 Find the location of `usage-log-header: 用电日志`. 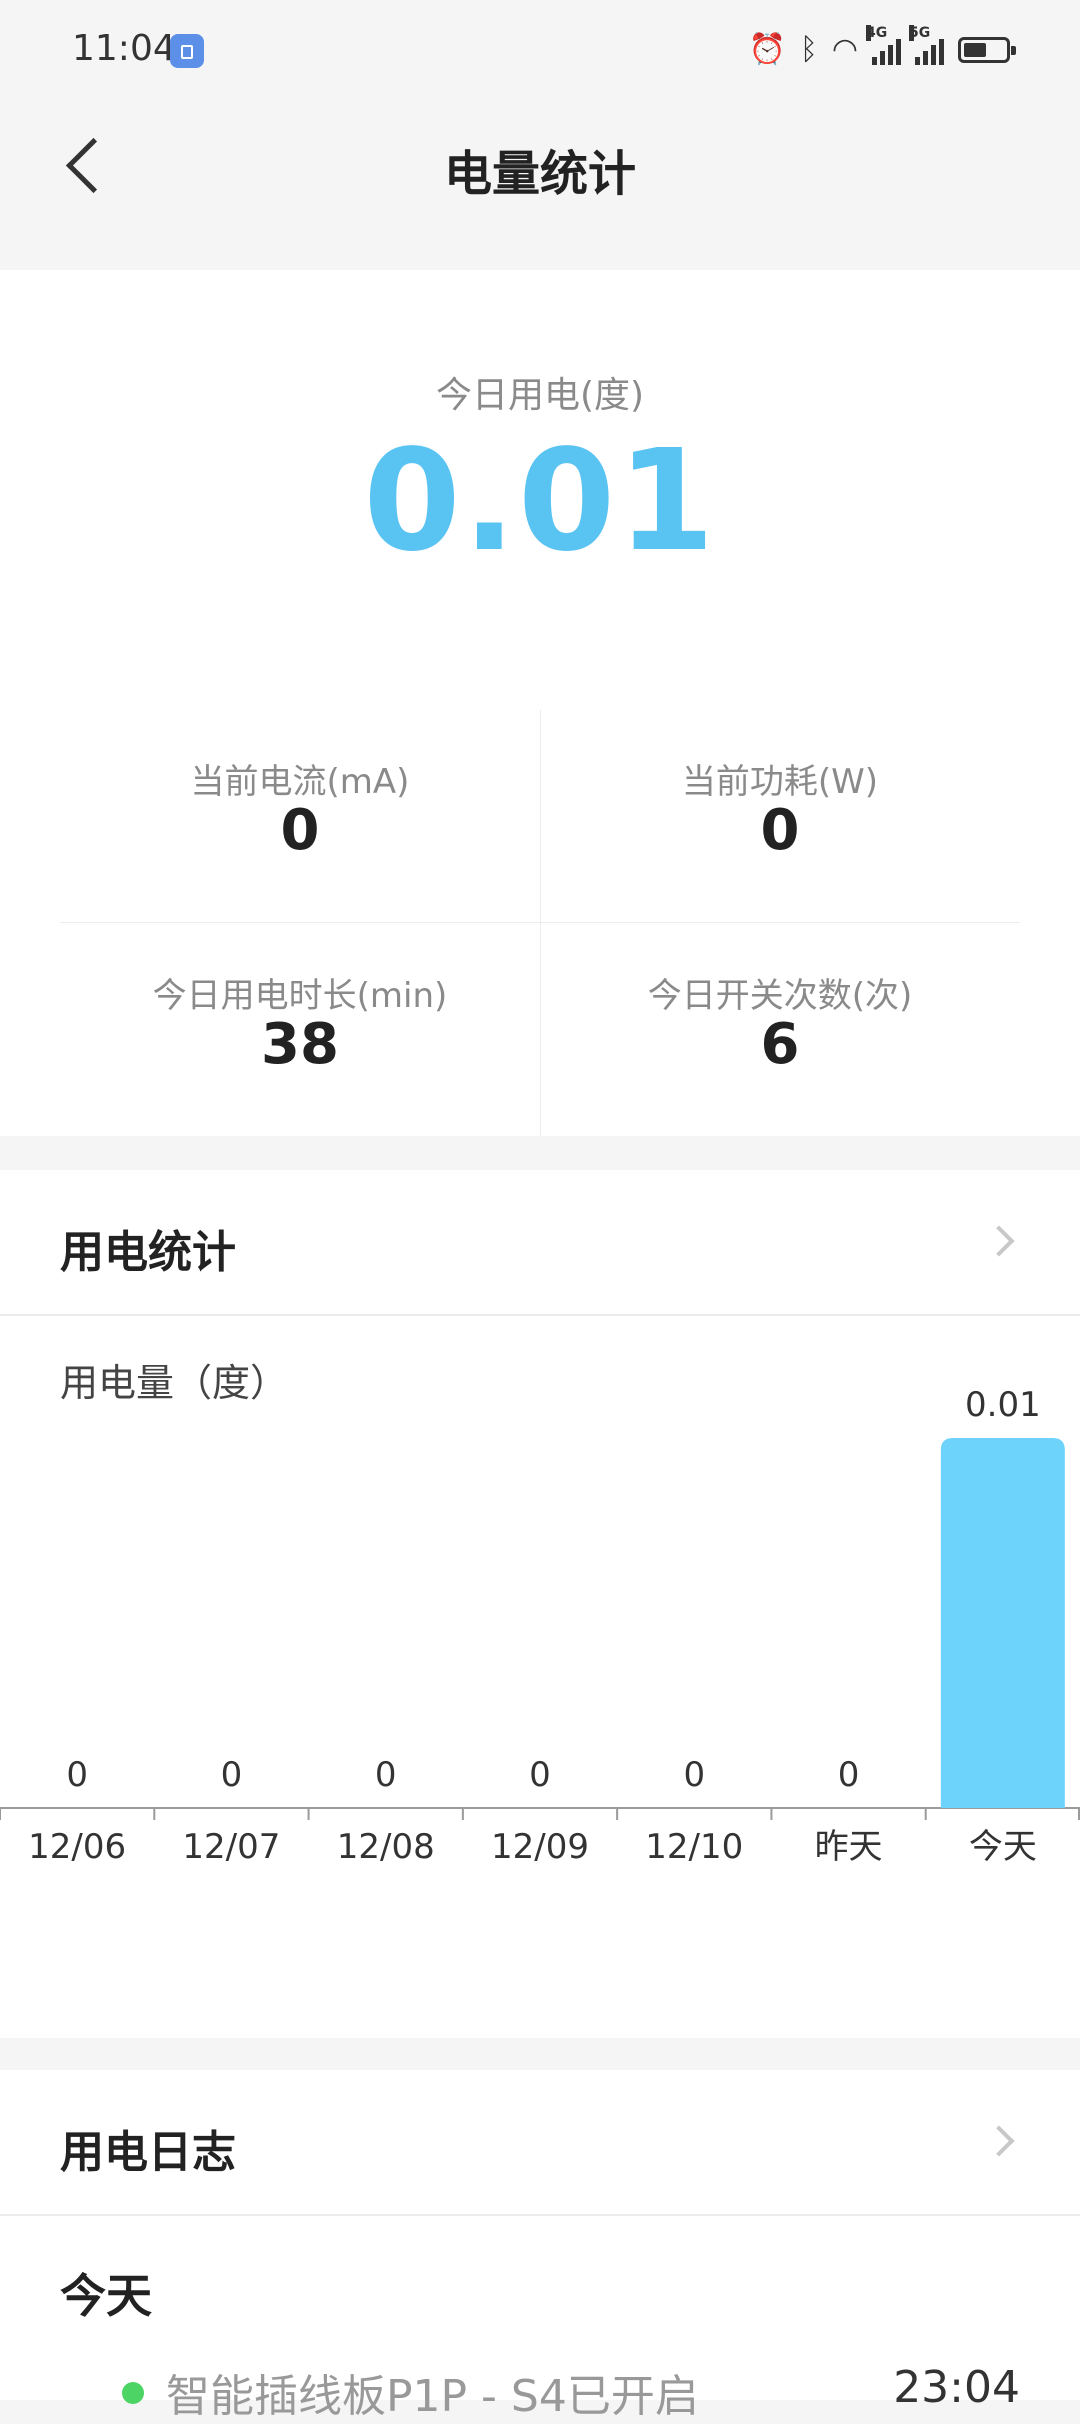

usage-log-header: 用电日志 is located at coordinates (540, 2142).